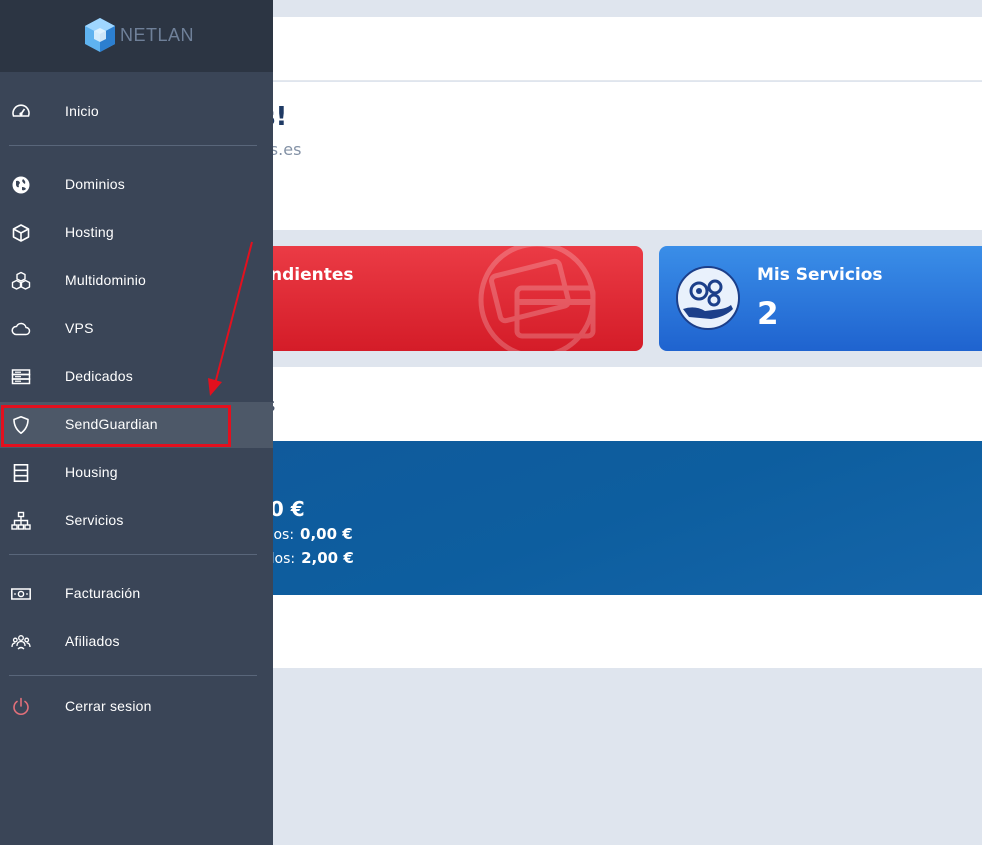  Describe the element at coordinates (820, 275) in the screenshot. I see `my-services-title: Mis Servicios` at that location.